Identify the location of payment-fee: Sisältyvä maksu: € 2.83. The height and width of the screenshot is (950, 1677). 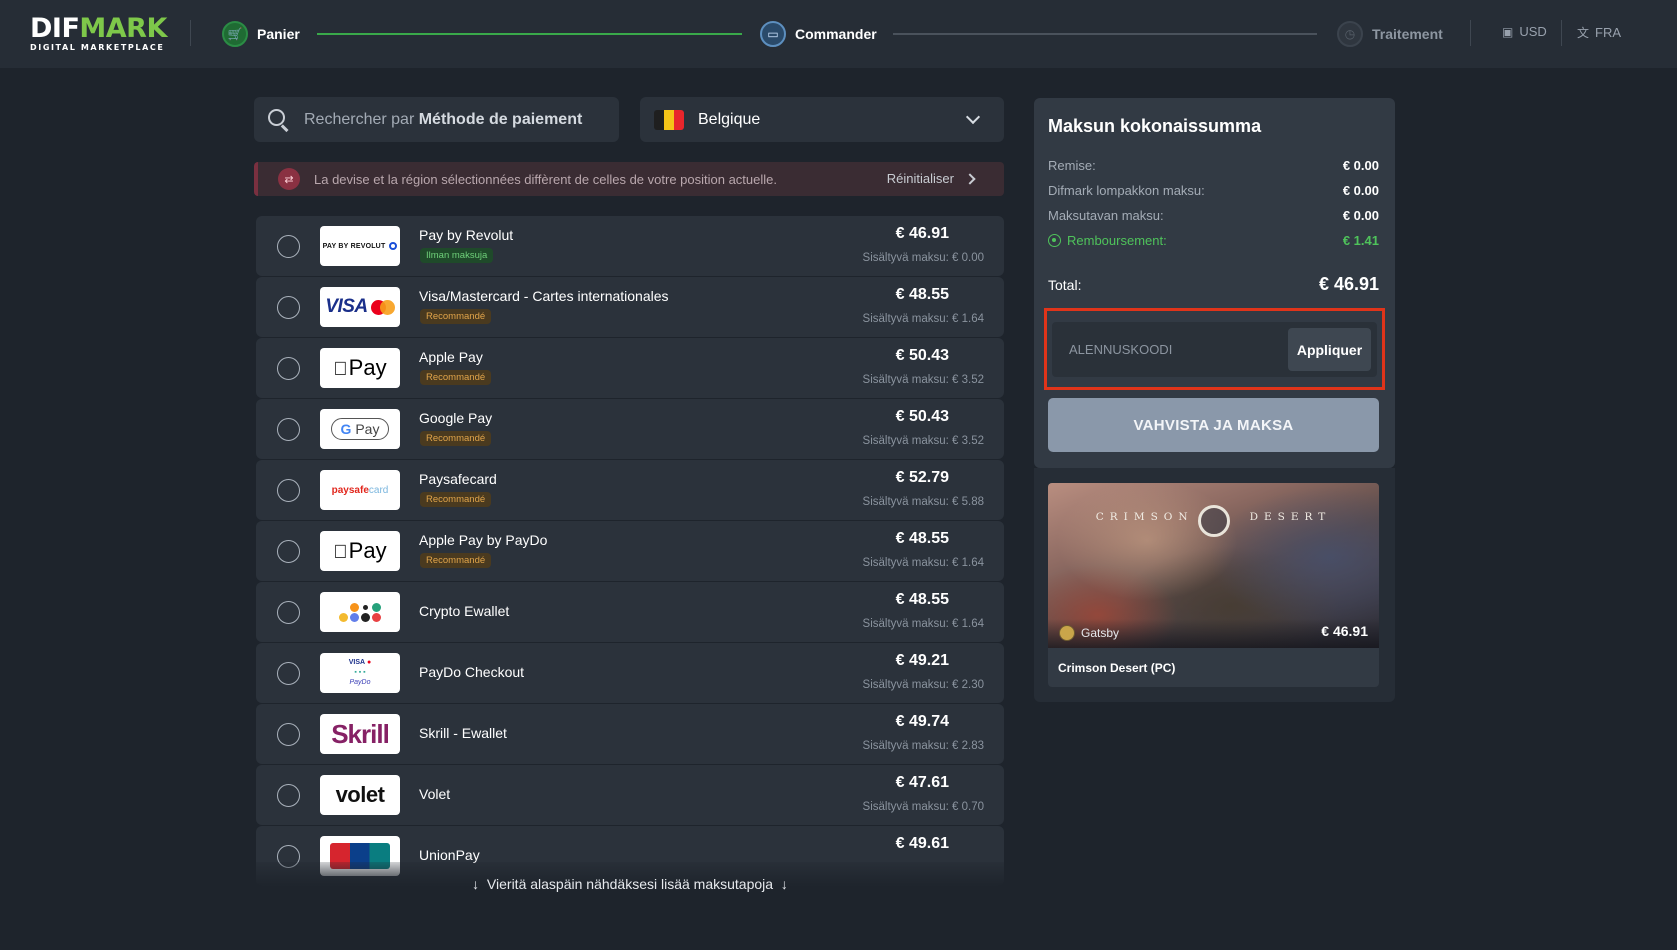
(923, 746).